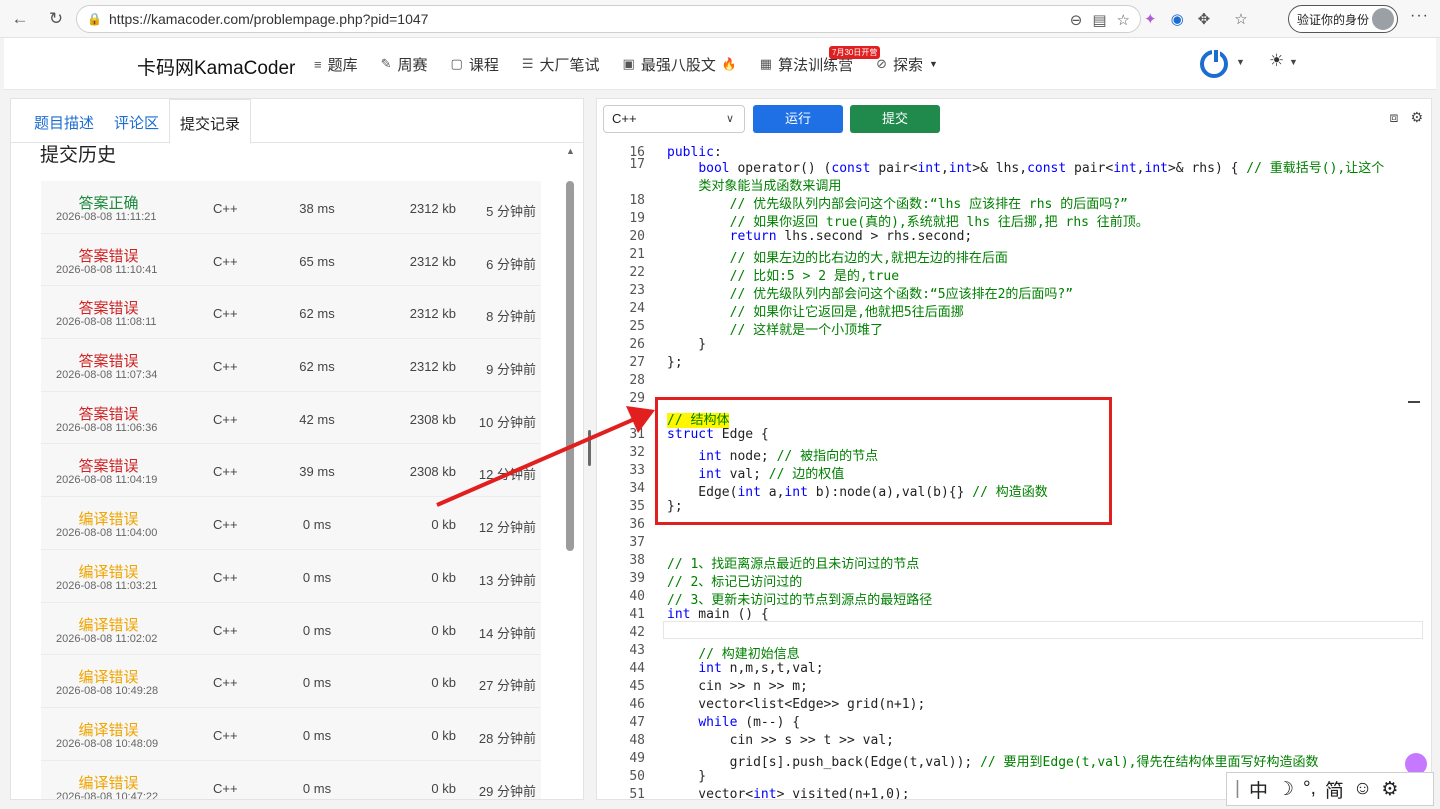  Describe the element at coordinates (1309, 789) in the screenshot. I see `ime-button-2: °,` at that location.